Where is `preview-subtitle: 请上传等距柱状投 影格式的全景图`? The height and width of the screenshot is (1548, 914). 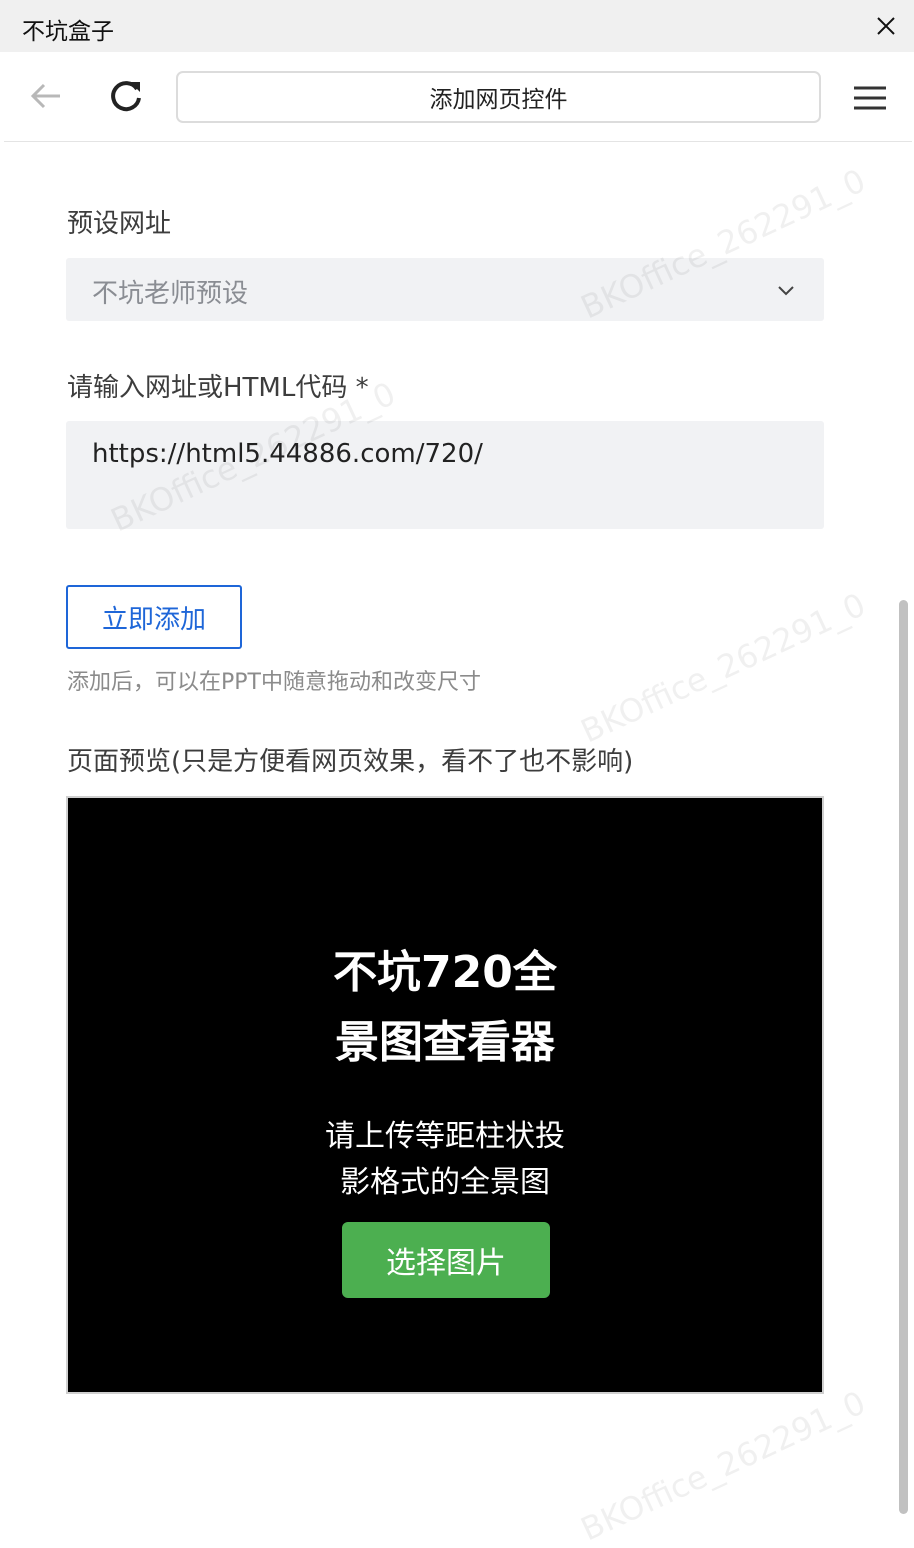
preview-subtitle: 请上传等距柱状投 影格式的全景图 is located at coordinates (445, 1160).